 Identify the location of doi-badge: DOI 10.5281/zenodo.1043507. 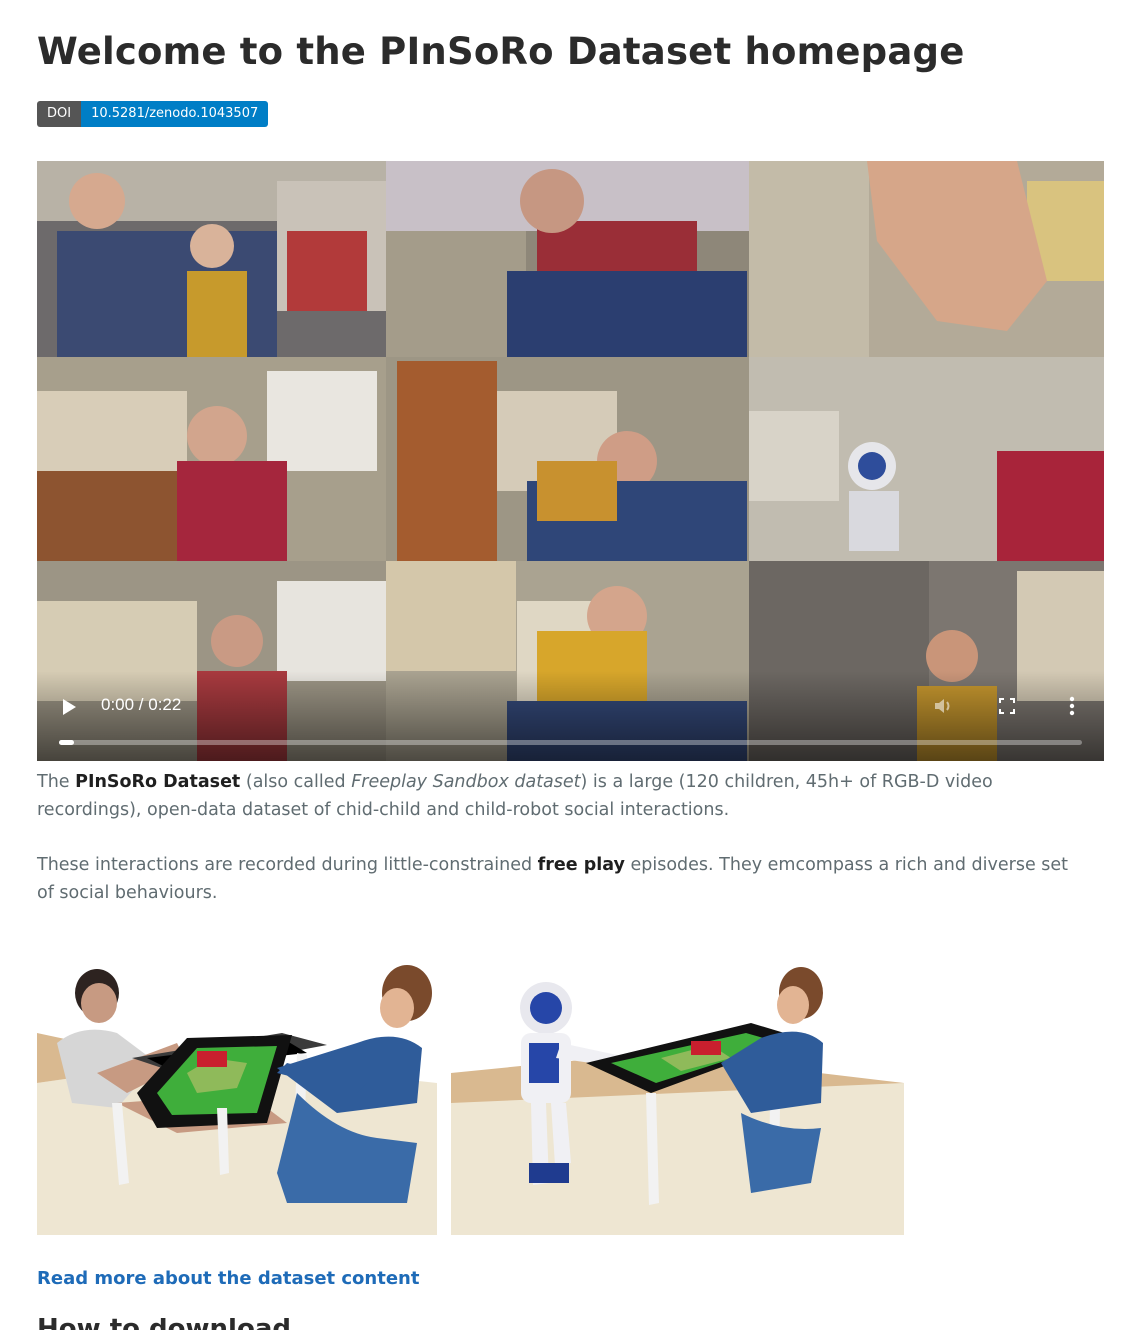
(153, 114).